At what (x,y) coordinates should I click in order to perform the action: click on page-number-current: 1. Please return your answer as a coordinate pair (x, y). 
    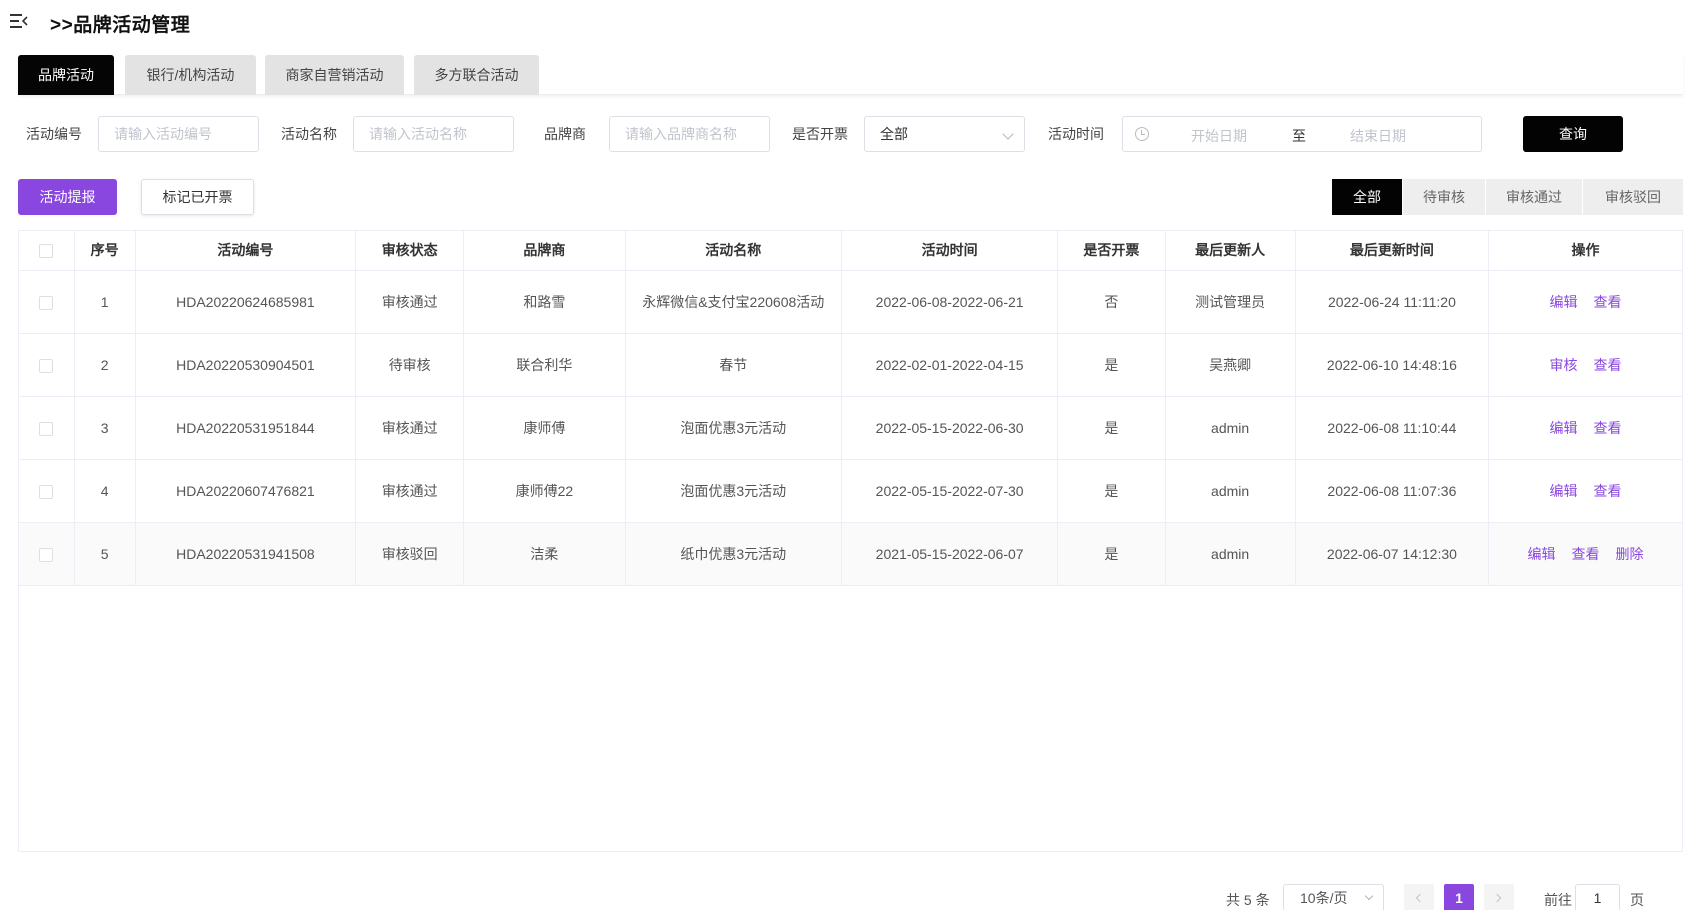
    Looking at the image, I should click on (1459, 897).